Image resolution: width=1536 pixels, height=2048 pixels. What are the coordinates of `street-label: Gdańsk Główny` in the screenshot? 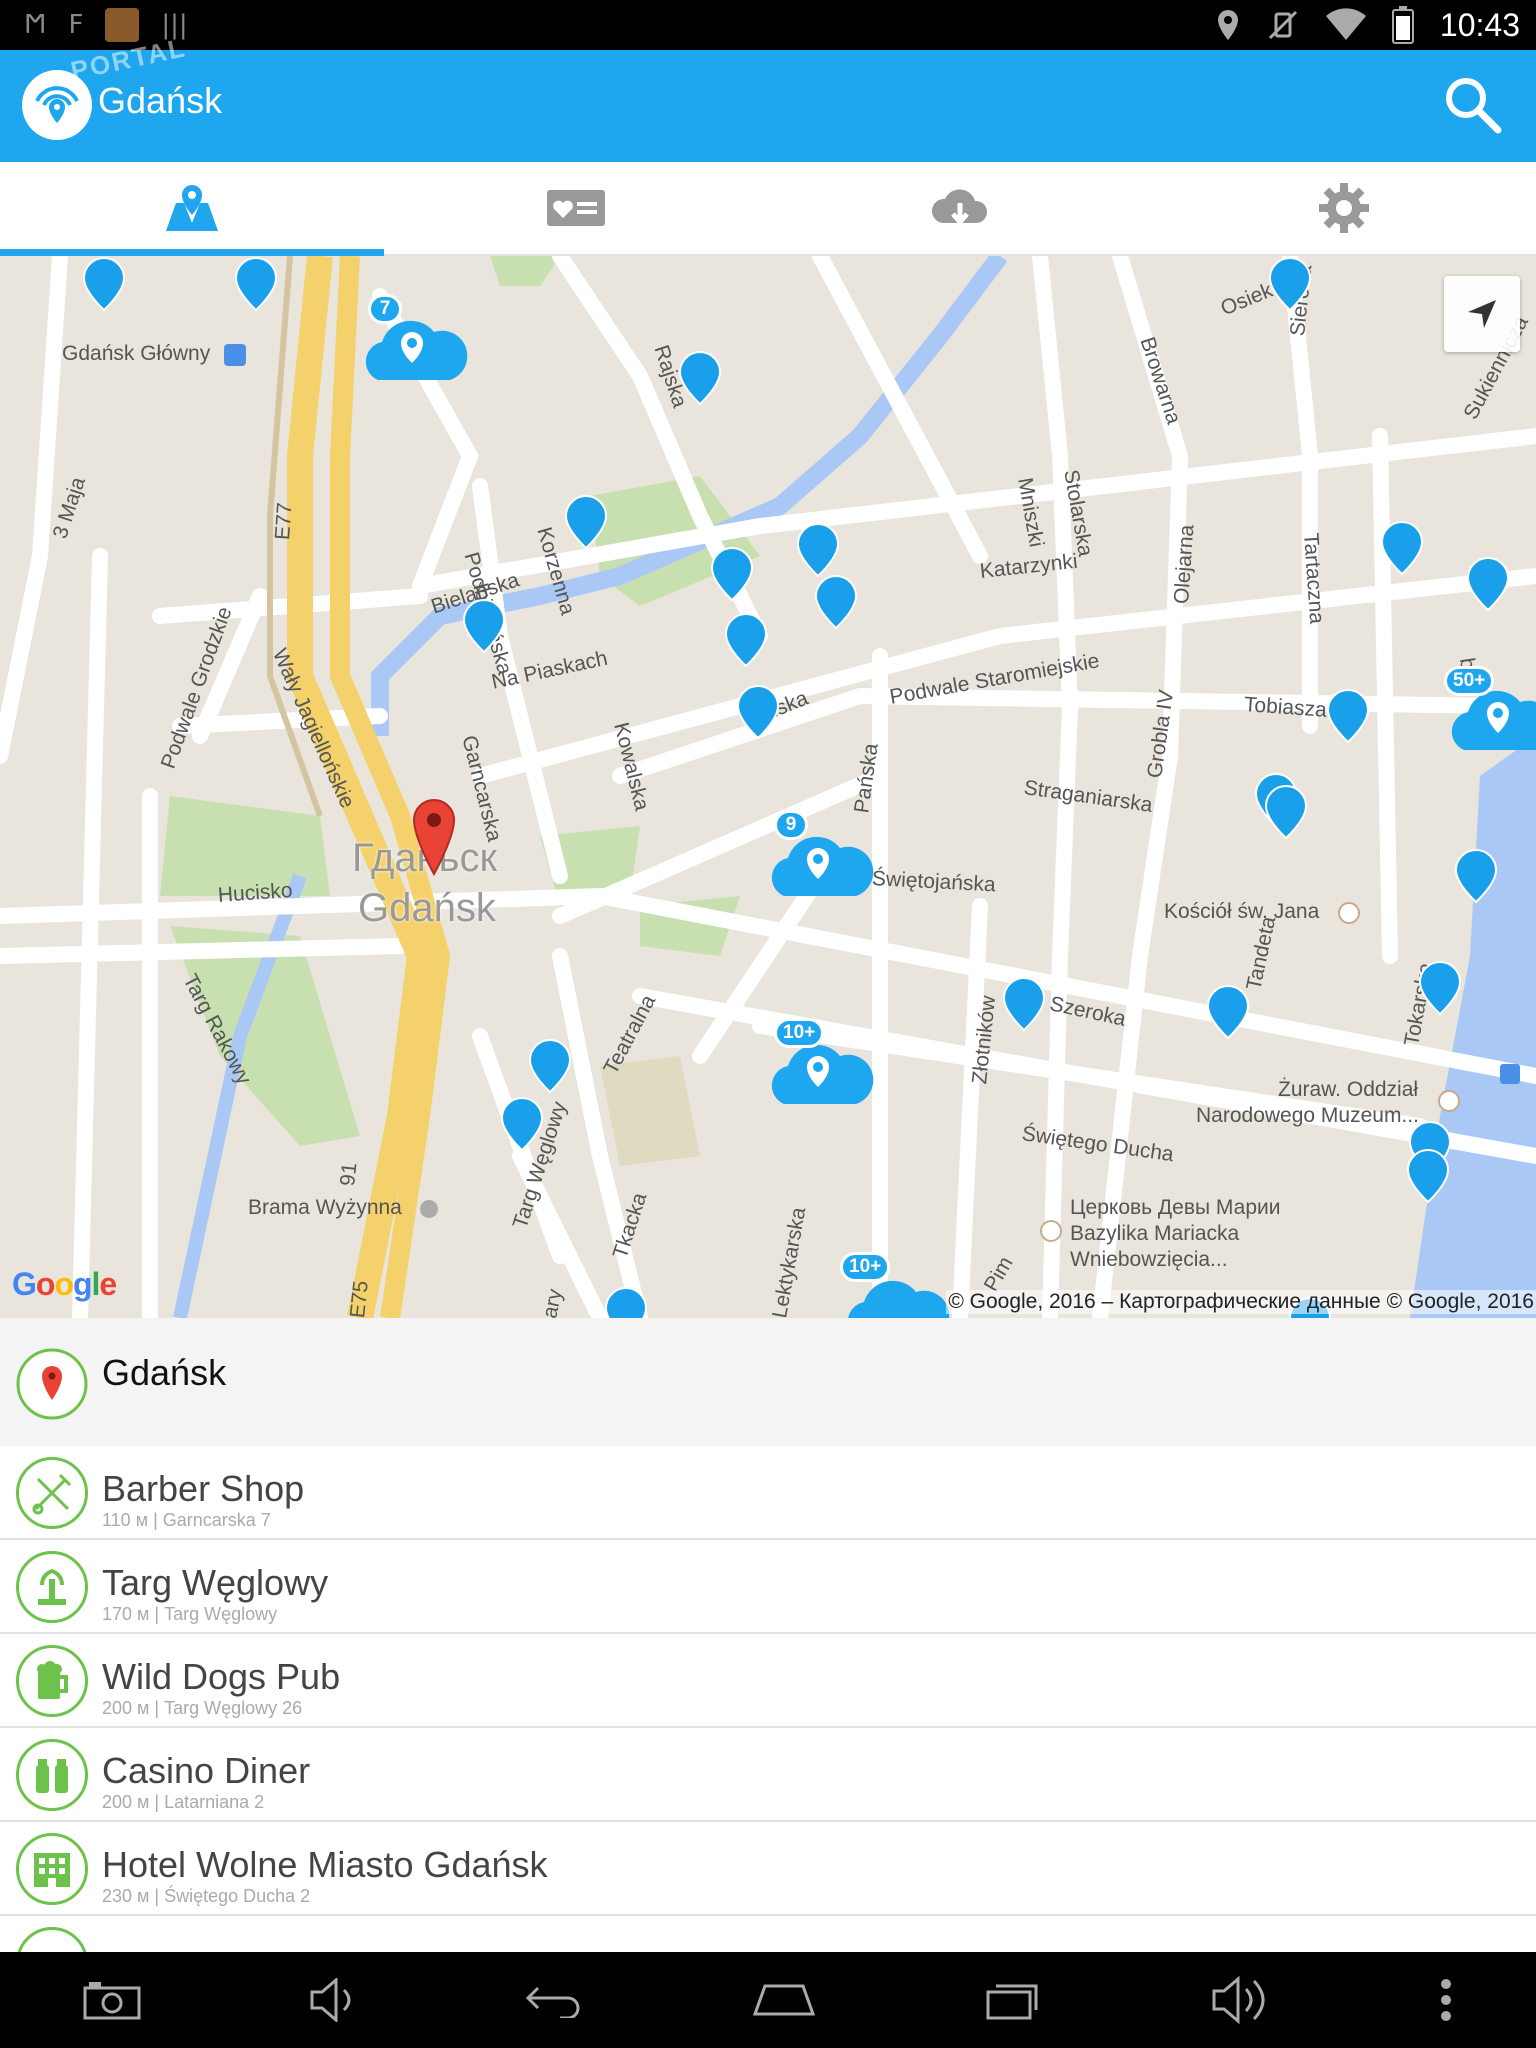 It's located at (136, 353).